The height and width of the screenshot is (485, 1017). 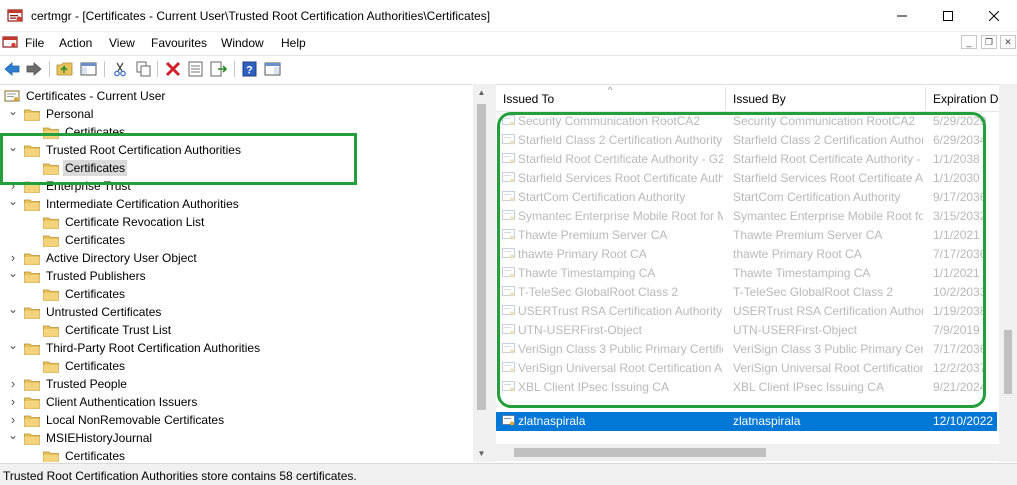 I want to click on tree-root: Certificates - Current User, so click(x=85, y=96).